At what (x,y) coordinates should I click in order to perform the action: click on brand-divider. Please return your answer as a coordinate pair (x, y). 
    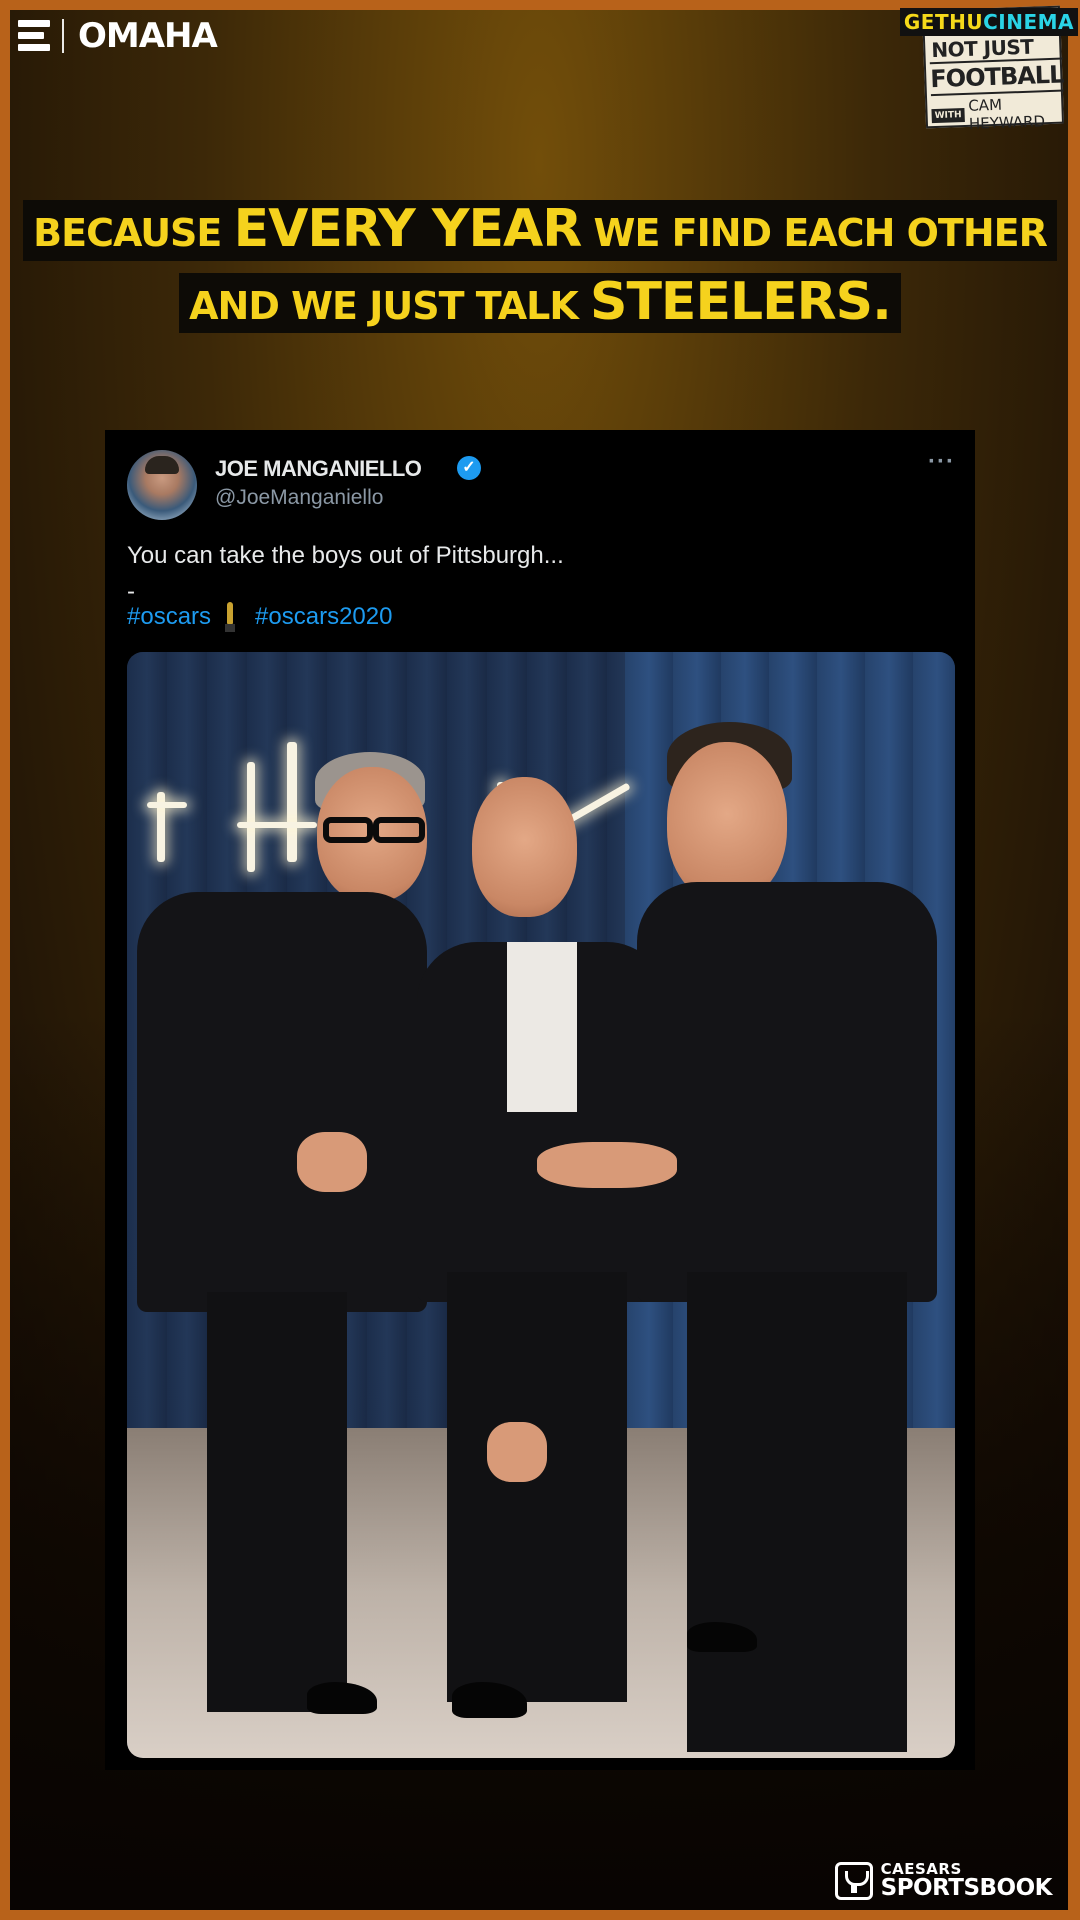
    Looking at the image, I should click on (63, 36).